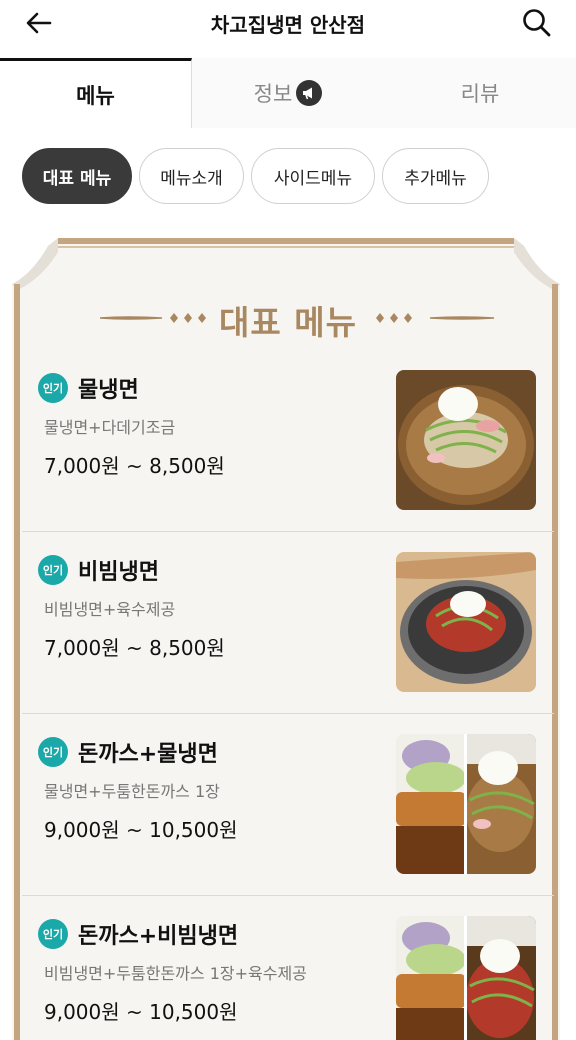 This screenshot has height=1040, width=576. Describe the element at coordinates (110, 609) in the screenshot. I see `menu-item-desc: 비빔냉면+육수제공` at that location.